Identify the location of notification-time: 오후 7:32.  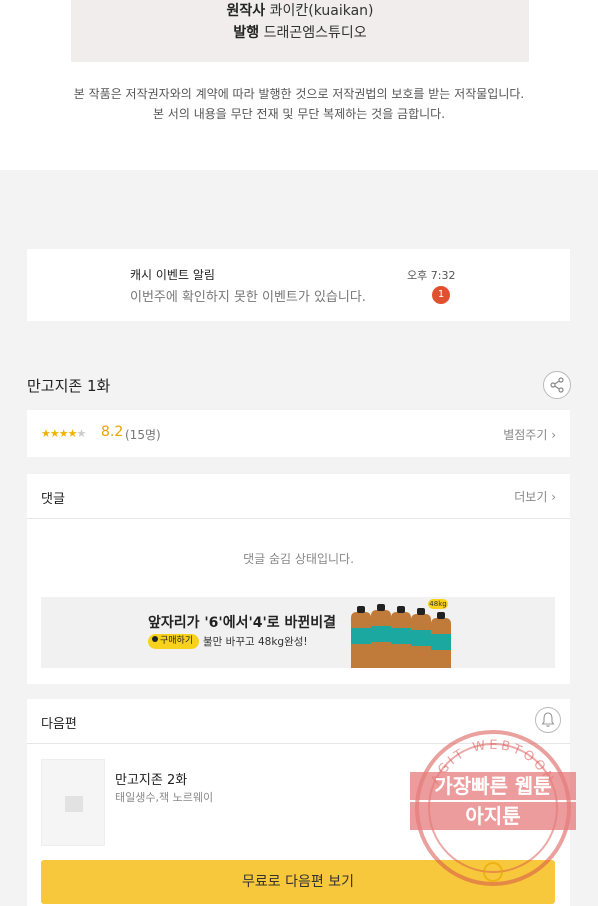
(431, 275).